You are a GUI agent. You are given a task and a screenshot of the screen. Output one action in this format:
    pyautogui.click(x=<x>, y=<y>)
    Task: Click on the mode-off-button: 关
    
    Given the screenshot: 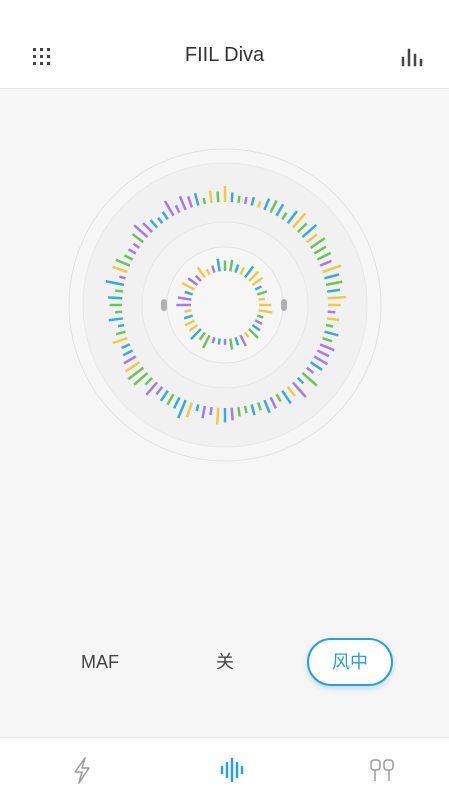 What is the action you would take?
    pyautogui.click(x=225, y=662)
    